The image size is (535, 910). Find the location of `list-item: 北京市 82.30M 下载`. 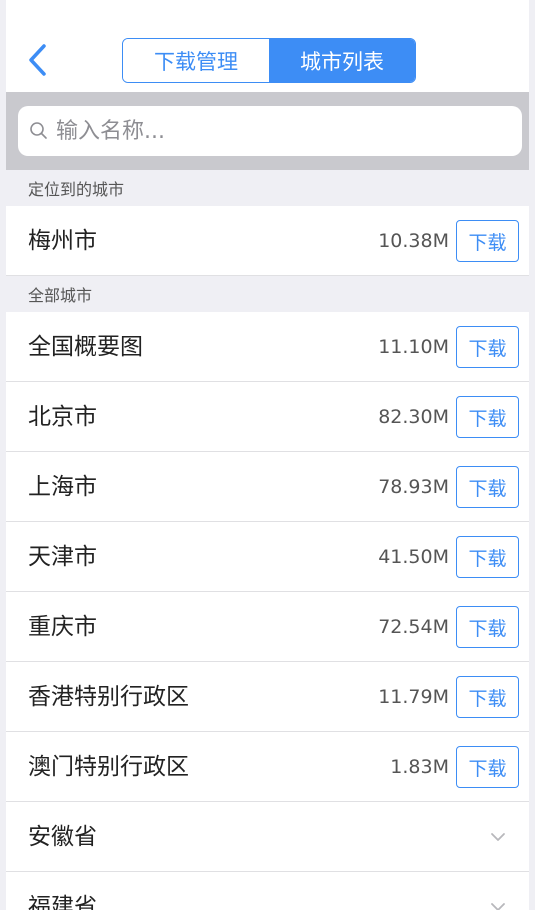

list-item: 北京市 82.30M 下载 is located at coordinates (267, 417).